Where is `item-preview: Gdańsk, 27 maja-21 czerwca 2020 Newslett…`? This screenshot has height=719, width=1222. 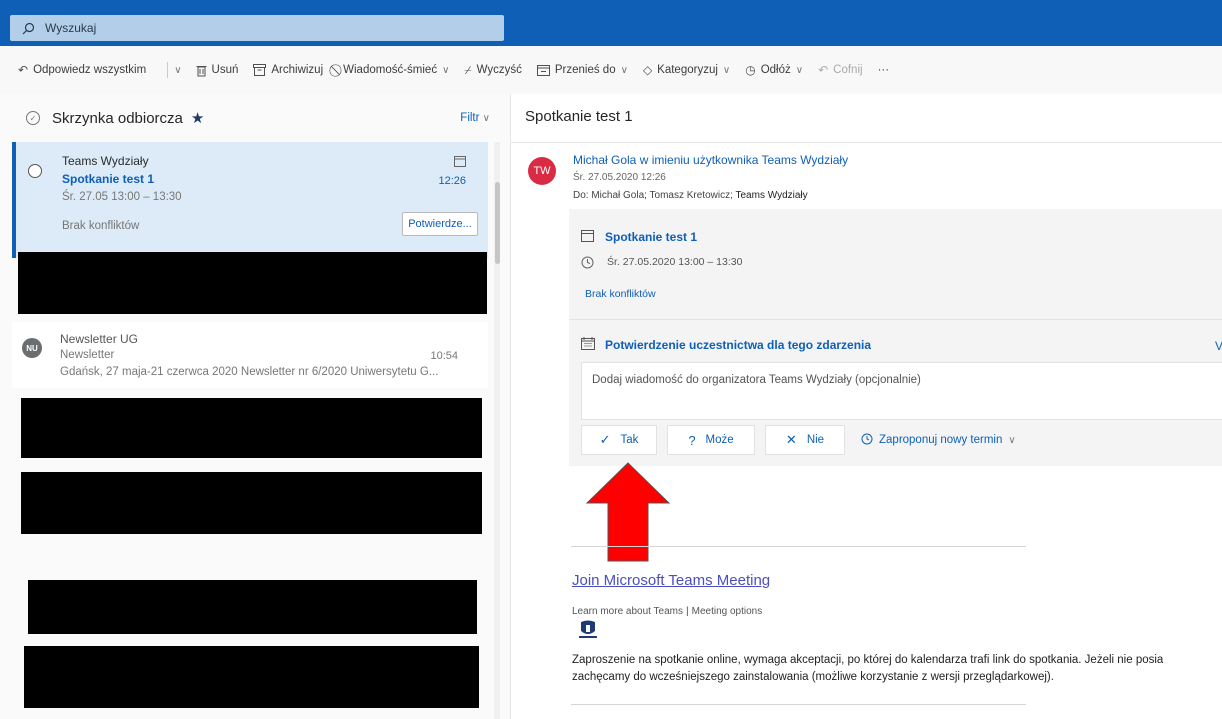 item-preview: Gdańsk, 27 maja-21 czerwca 2020 Newslett… is located at coordinates (249, 372).